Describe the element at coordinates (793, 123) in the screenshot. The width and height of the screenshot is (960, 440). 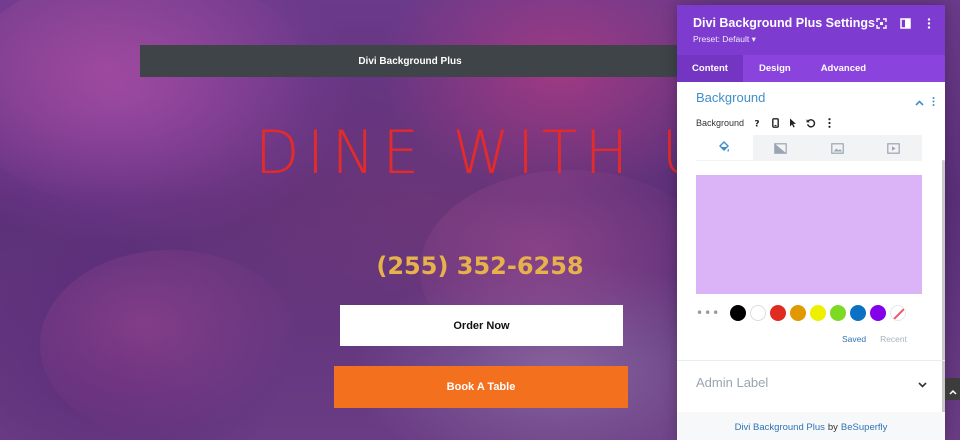
I see `hover-cursor-icon` at that location.